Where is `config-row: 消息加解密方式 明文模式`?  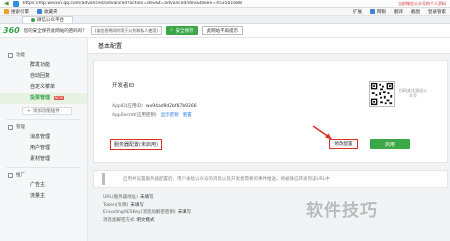 config-row: 消息加解密方式 明文模式 is located at coordinates (129, 220).